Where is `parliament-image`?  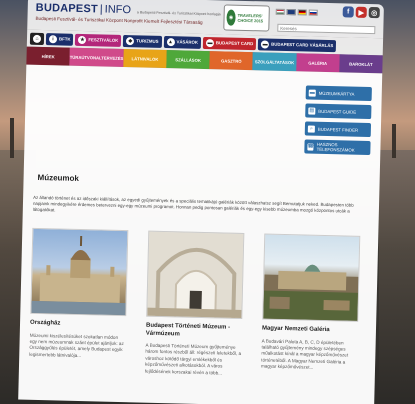
parliament-image is located at coordinates (79, 272).